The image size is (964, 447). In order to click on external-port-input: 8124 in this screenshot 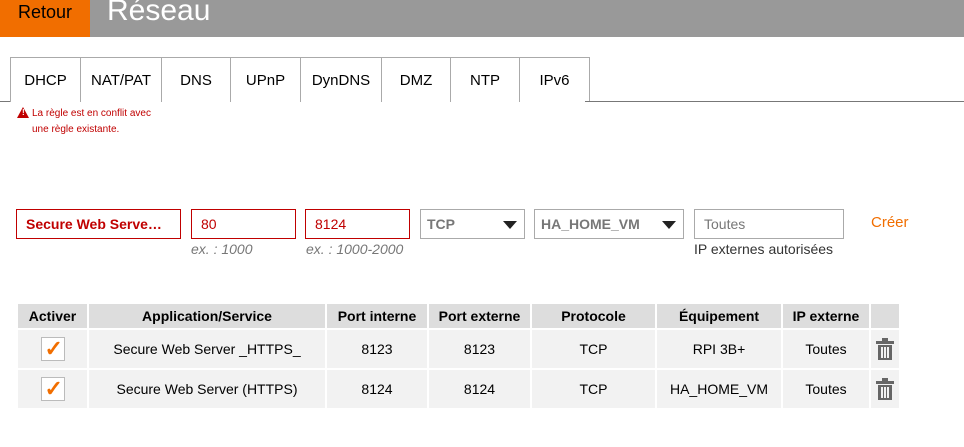, I will do `click(357, 224)`.